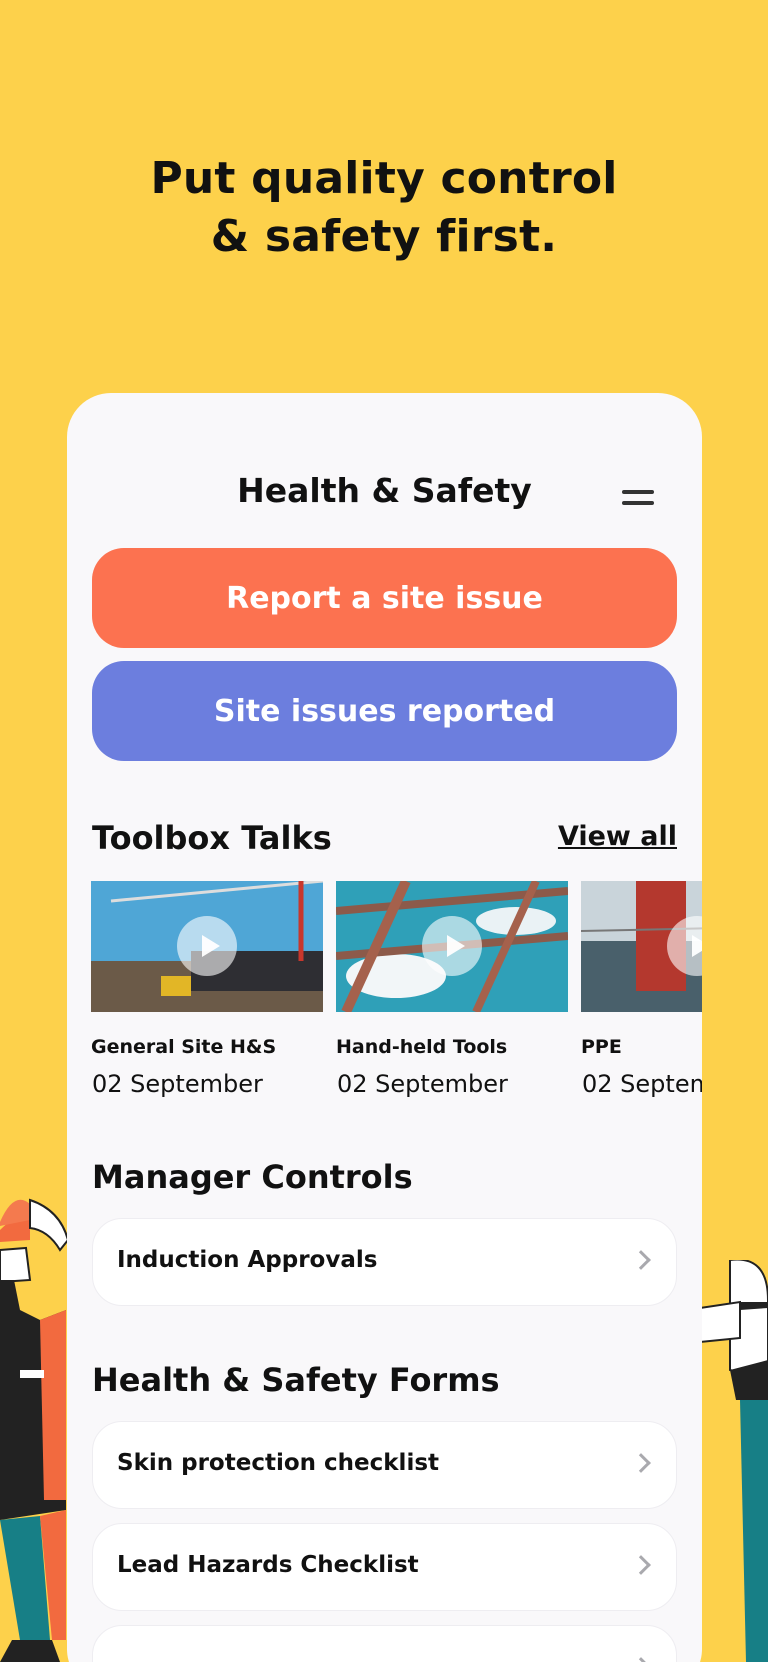 This screenshot has height=1662, width=768. Describe the element at coordinates (268, 1565) in the screenshot. I see `list-item-label: Lead Hazards Checklist` at that location.